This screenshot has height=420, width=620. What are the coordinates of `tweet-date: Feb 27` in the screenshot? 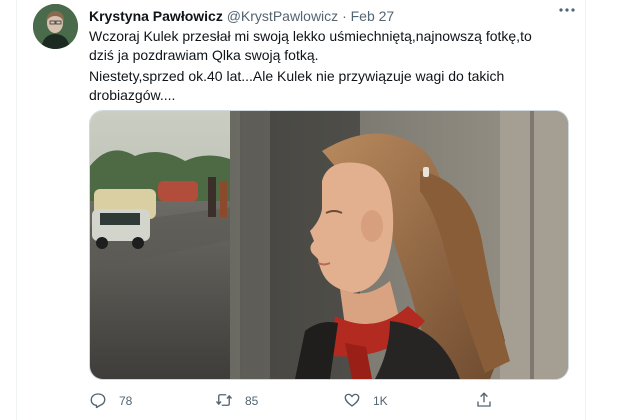 It's located at (373, 16).